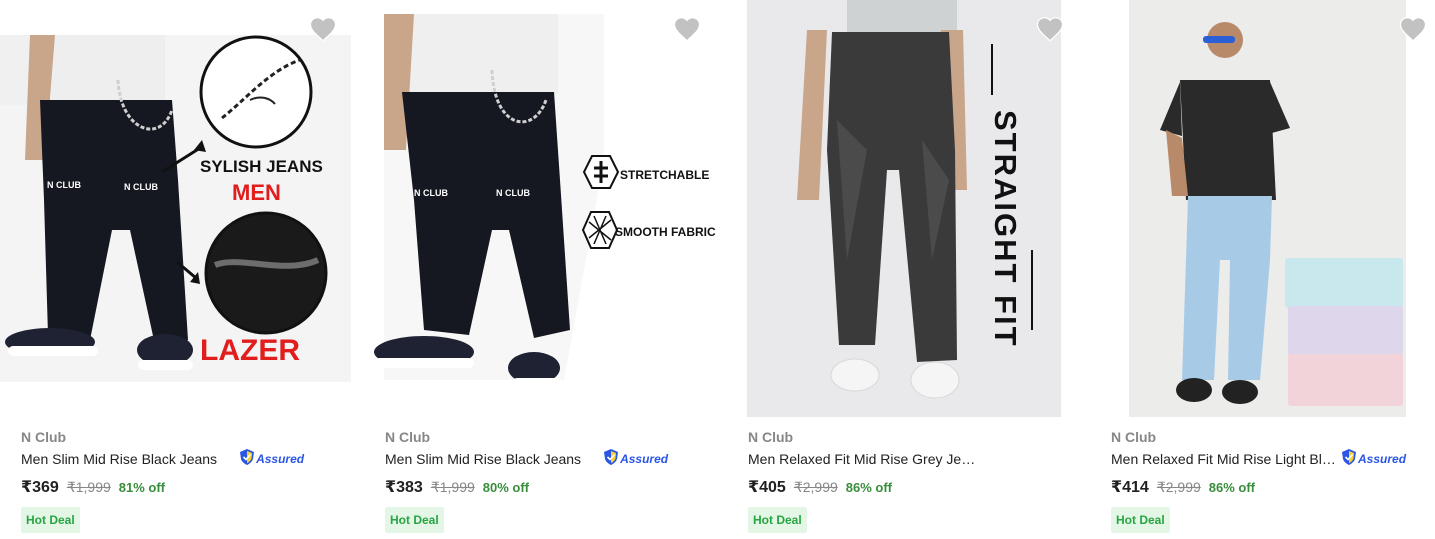 The image size is (1435, 539). Describe the element at coordinates (665, 232) in the screenshot. I see `feature-smooth-fabric: SMOOTH FABRIC` at that location.